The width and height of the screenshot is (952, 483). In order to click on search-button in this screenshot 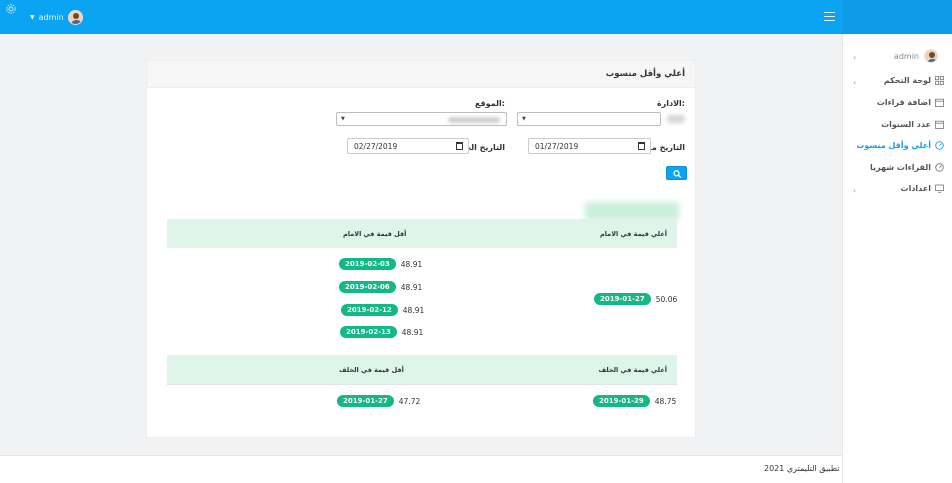, I will do `click(676, 173)`.